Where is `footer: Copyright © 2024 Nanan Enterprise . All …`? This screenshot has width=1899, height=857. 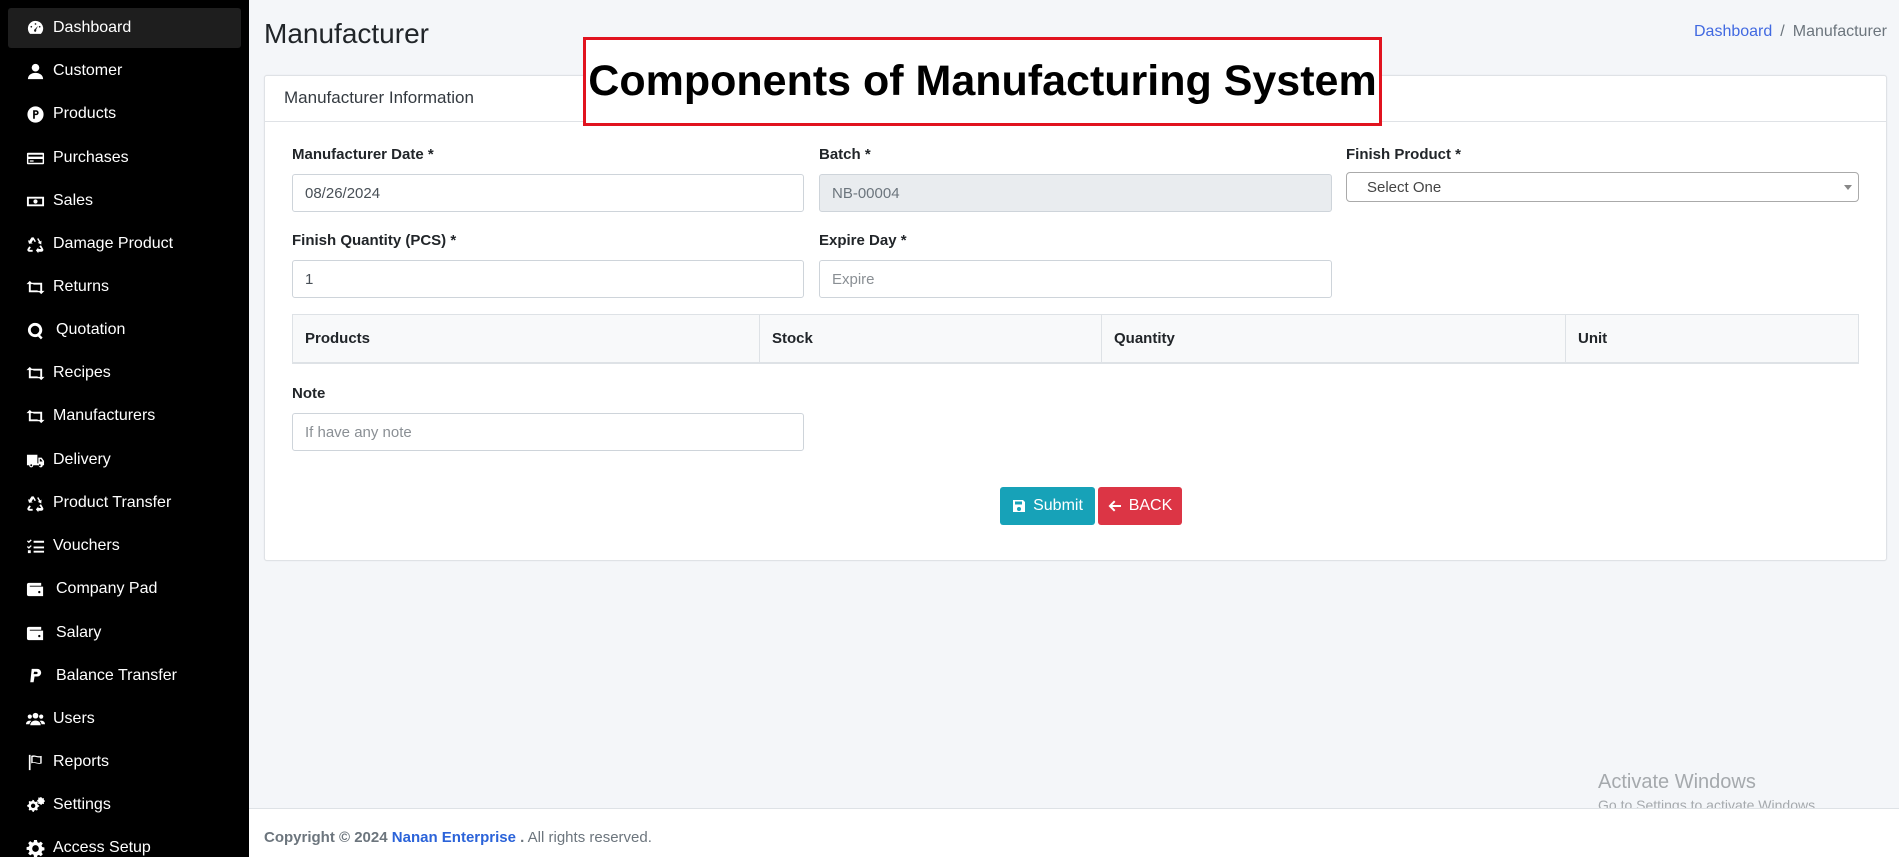 footer: Copyright © 2024 Nanan Enterprise . All … is located at coordinates (1074, 832).